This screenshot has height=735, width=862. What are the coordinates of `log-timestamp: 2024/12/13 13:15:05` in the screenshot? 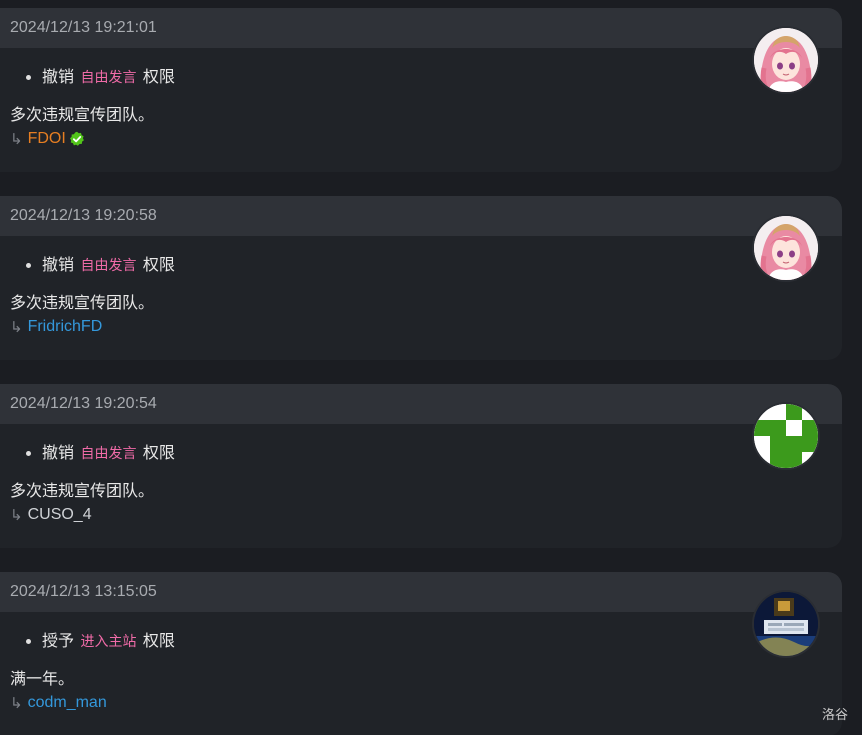 It's located at (421, 592).